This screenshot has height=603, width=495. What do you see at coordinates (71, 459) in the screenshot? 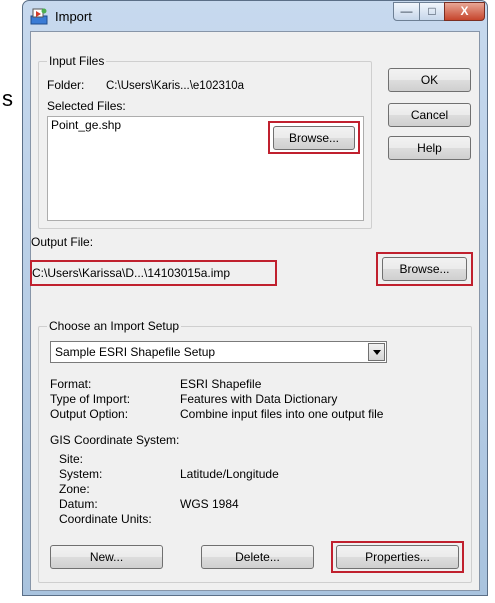
I see `site-label: Site:` at bounding box center [71, 459].